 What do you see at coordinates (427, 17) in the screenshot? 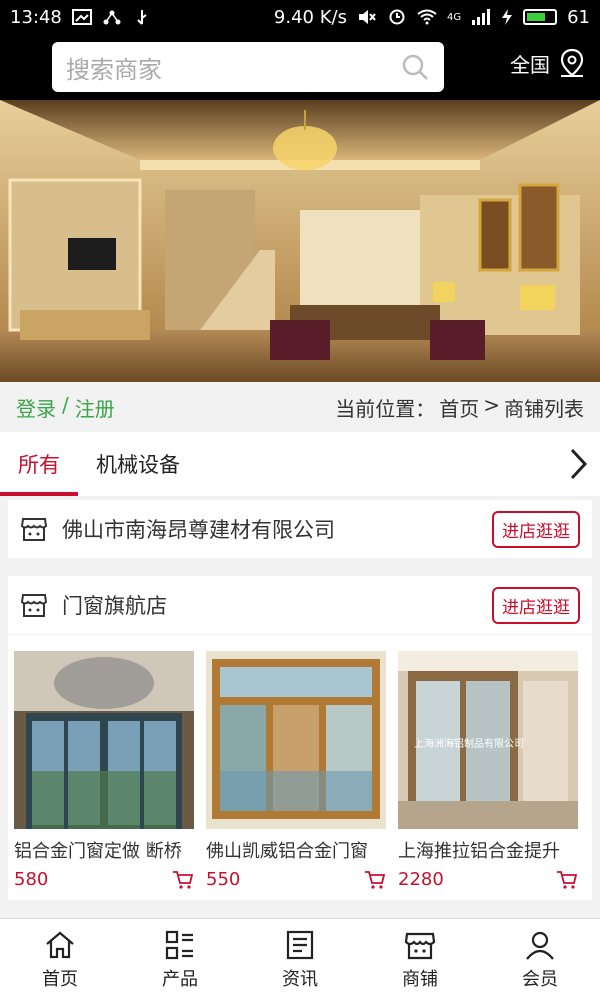
I see `wifi-icon` at bounding box center [427, 17].